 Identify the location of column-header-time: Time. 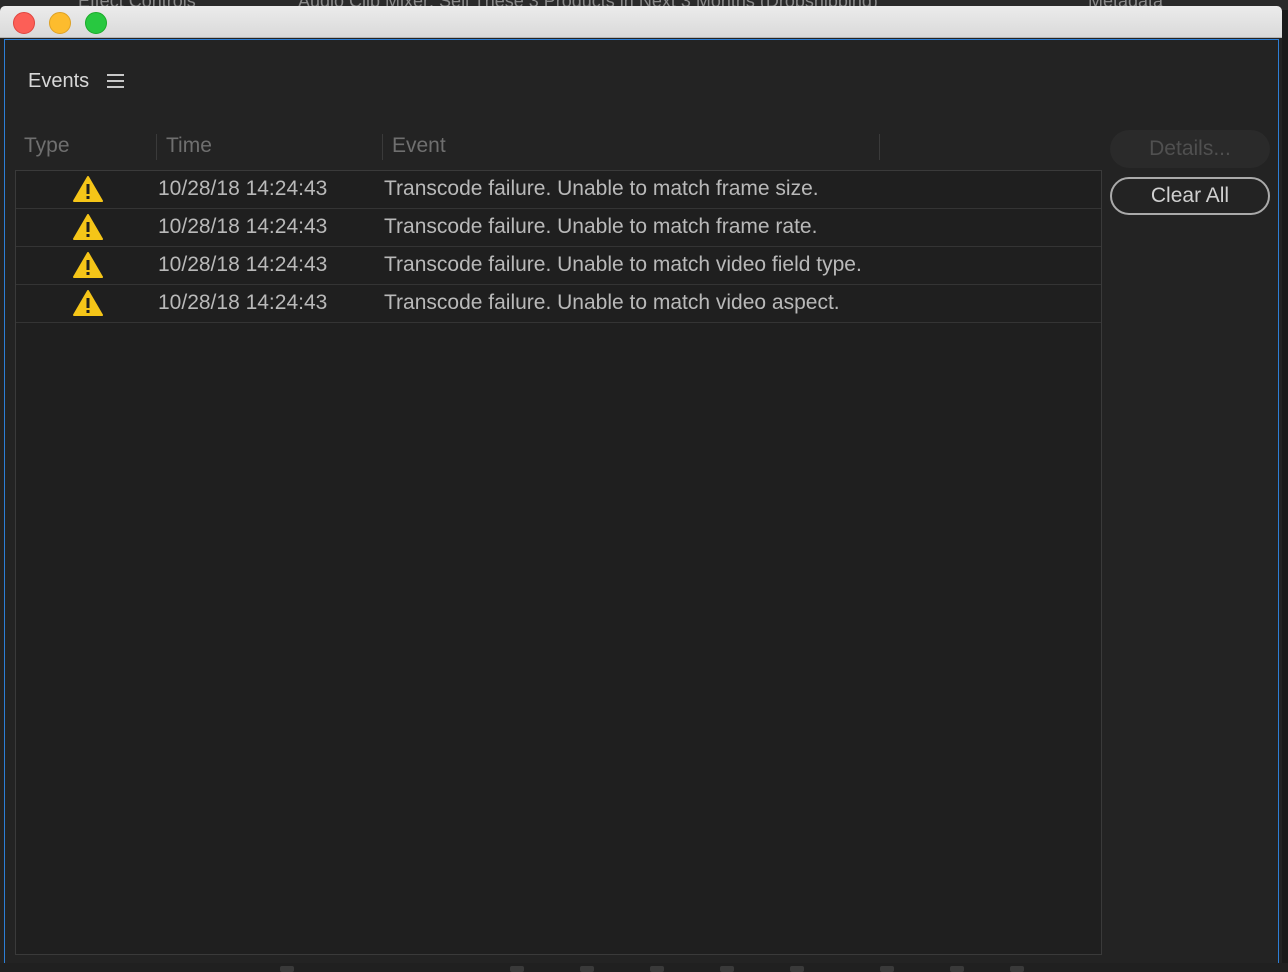
(189, 146).